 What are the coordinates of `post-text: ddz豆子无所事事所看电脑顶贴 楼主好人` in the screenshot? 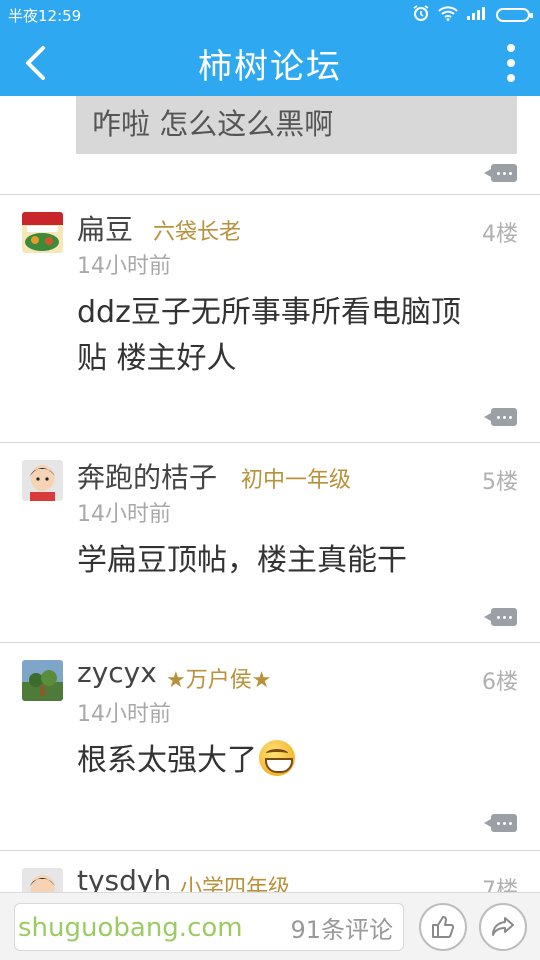 It's located at (269, 335).